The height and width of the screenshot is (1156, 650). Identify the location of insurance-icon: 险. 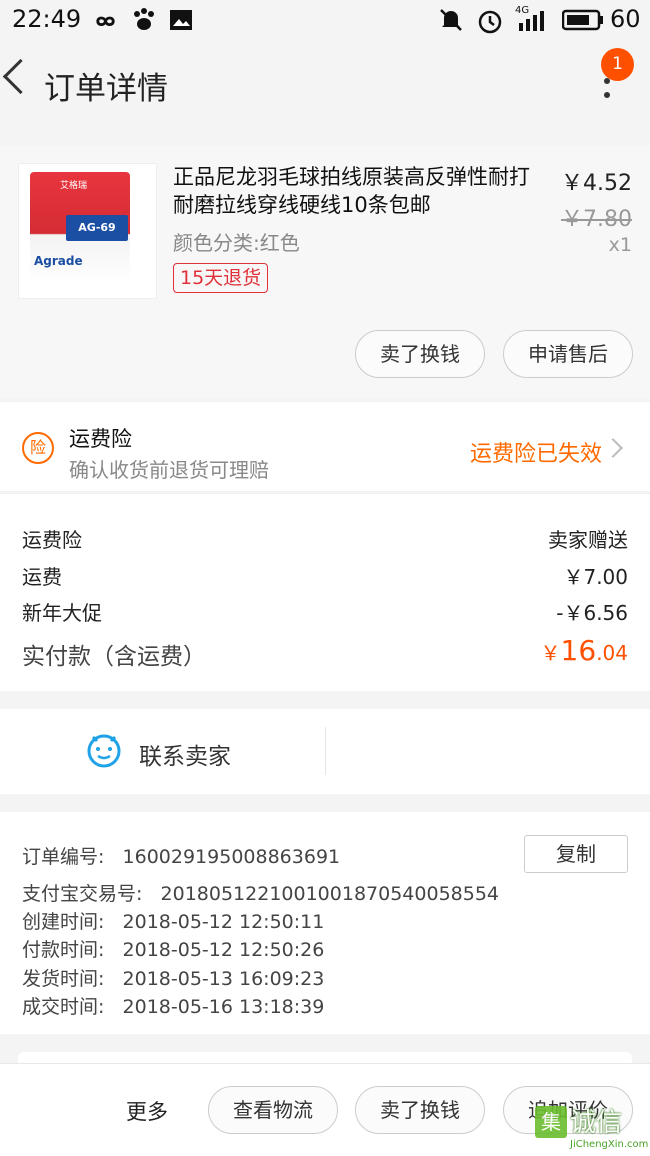
(38, 448).